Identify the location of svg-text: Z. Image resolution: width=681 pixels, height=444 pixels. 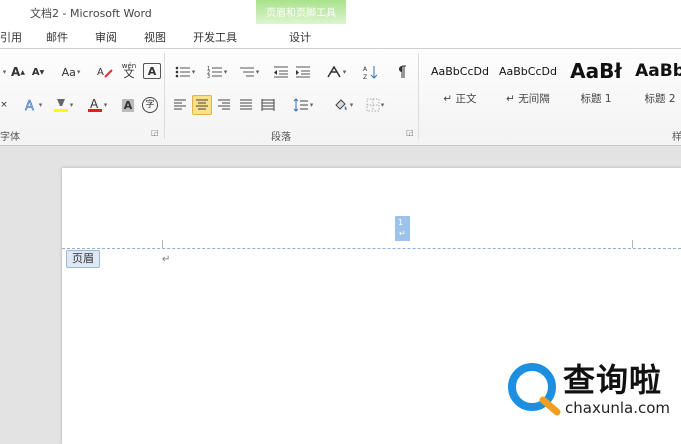
(365, 77).